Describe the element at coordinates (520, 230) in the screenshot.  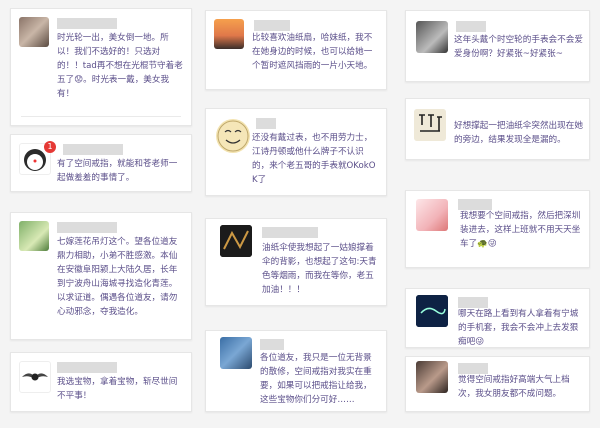
I see `comment-text: 我想要个空间戒指，然后把深圳装进去，这样上班就不用天天坐车了🐢😜` at that location.